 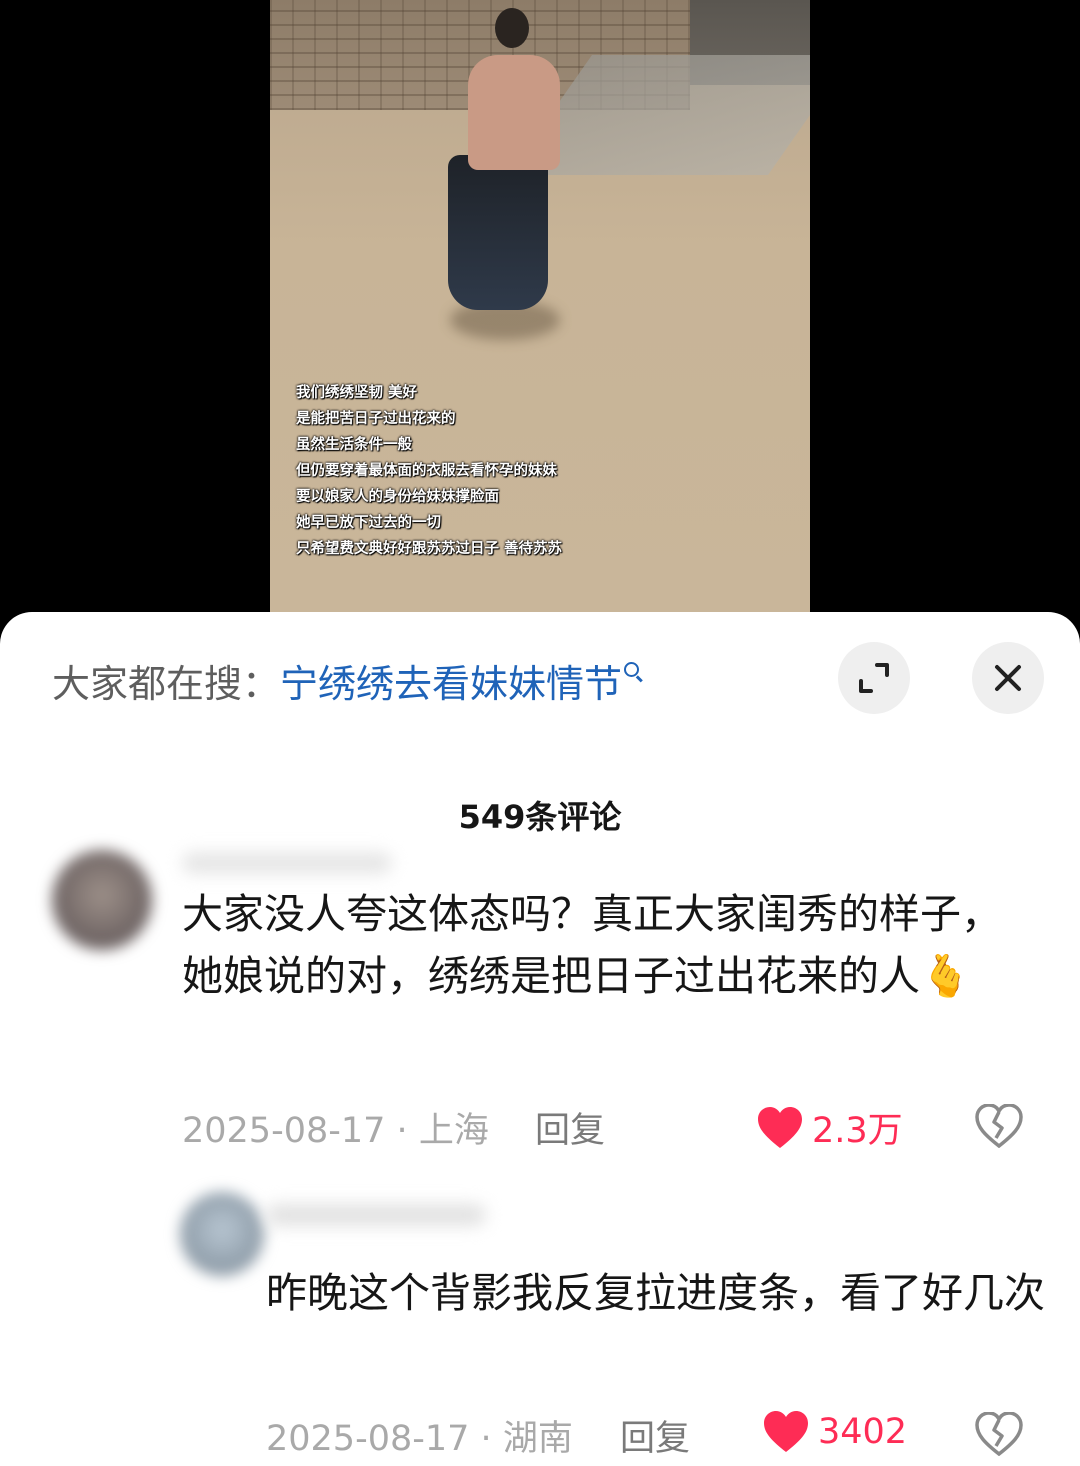 I want to click on subtitle-line: 我们绣绣坚韧 美好, so click(x=357, y=393).